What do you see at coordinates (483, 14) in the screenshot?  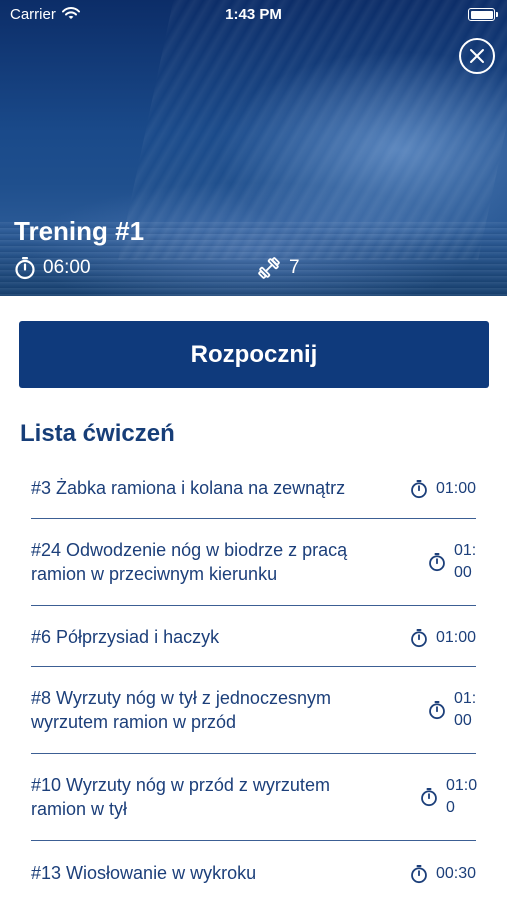 I see `battery-icon` at bounding box center [483, 14].